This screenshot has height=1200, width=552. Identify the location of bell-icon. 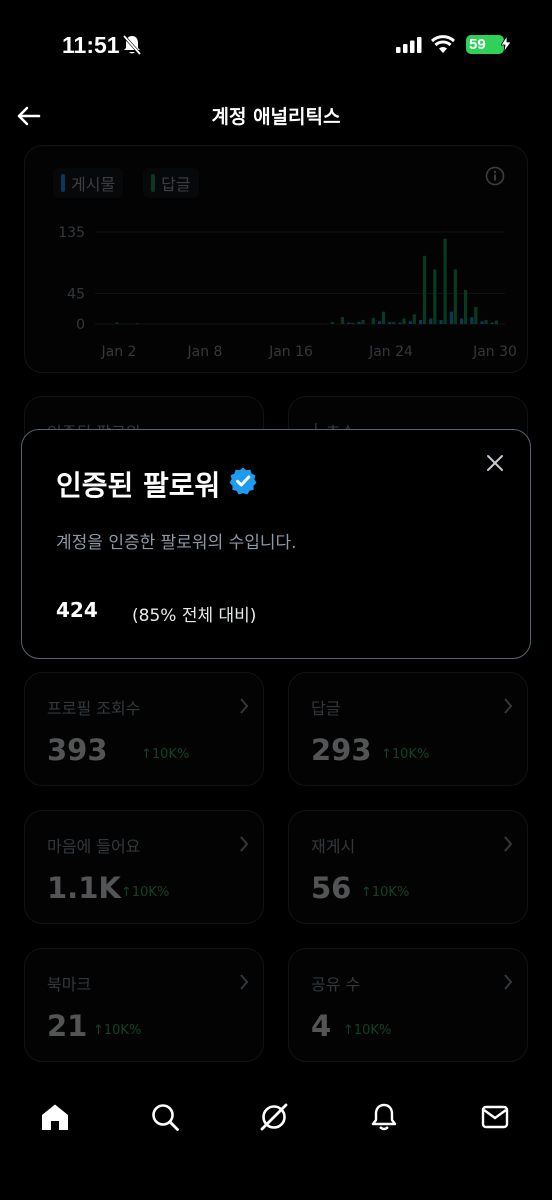
(384, 1119).